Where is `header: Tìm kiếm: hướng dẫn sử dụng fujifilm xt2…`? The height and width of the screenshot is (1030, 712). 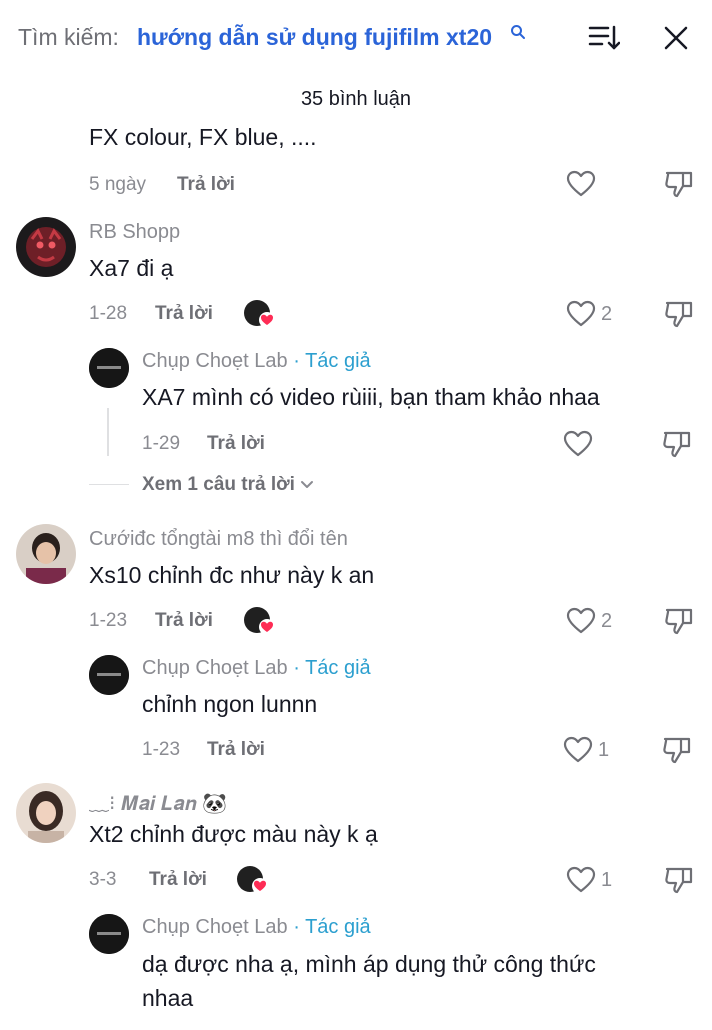 header: Tìm kiếm: hướng dẫn sử dụng fujifilm xt2… is located at coordinates (356, 40).